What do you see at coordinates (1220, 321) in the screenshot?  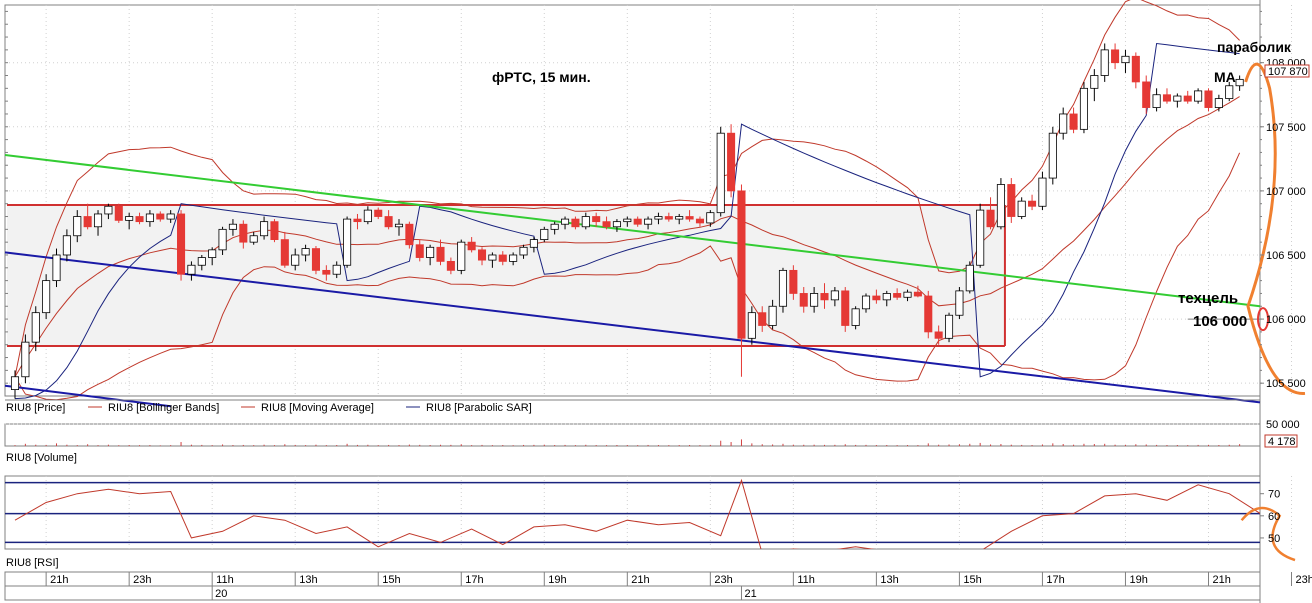 I see `target-value-annotation: 106 000` at bounding box center [1220, 321].